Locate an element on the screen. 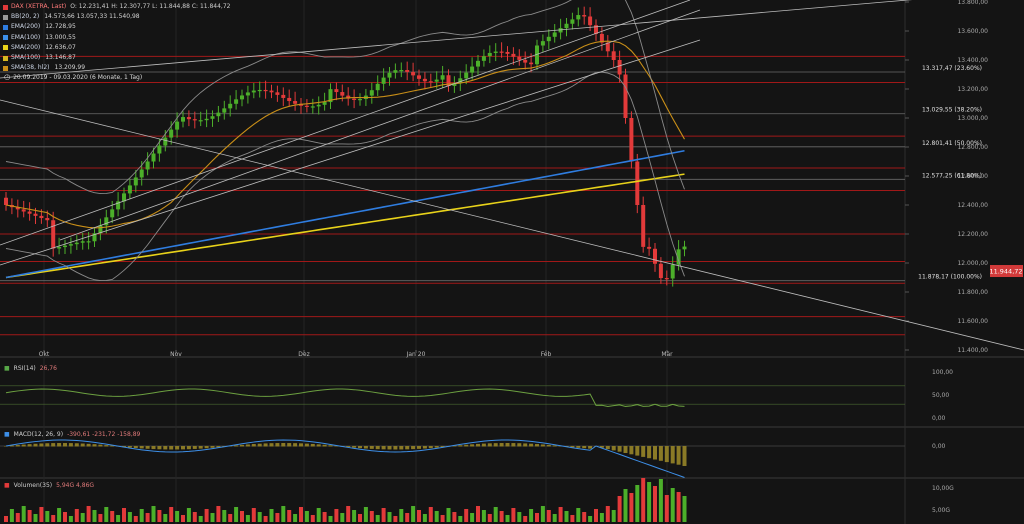 The height and width of the screenshot is (524, 1024). y-tick-label: 11.400,00 is located at coordinates (972, 350).